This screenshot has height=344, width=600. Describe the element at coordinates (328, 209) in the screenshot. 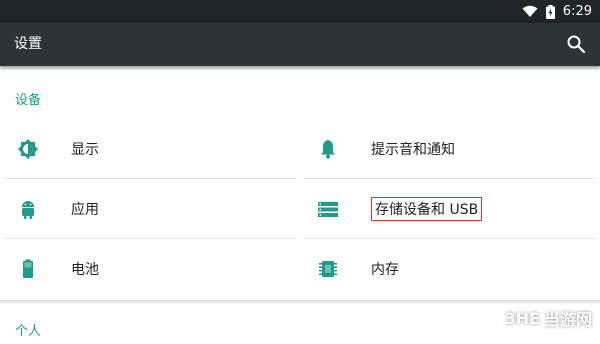

I see `storage-icon` at that location.